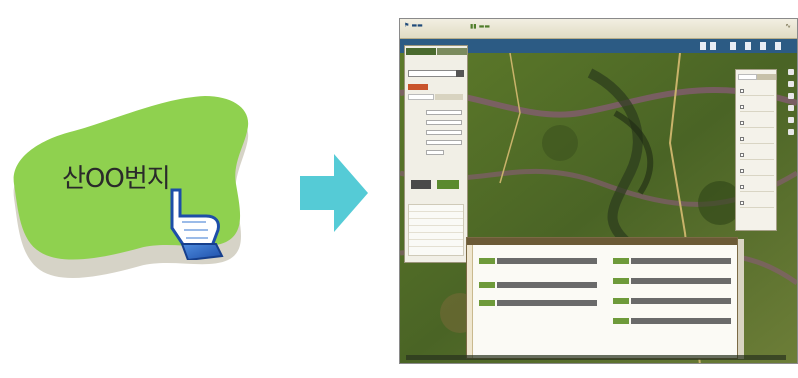 This screenshot has width=798, height=378. I want to click on parcel-address-label: 산OO번지, so click(116, 179).